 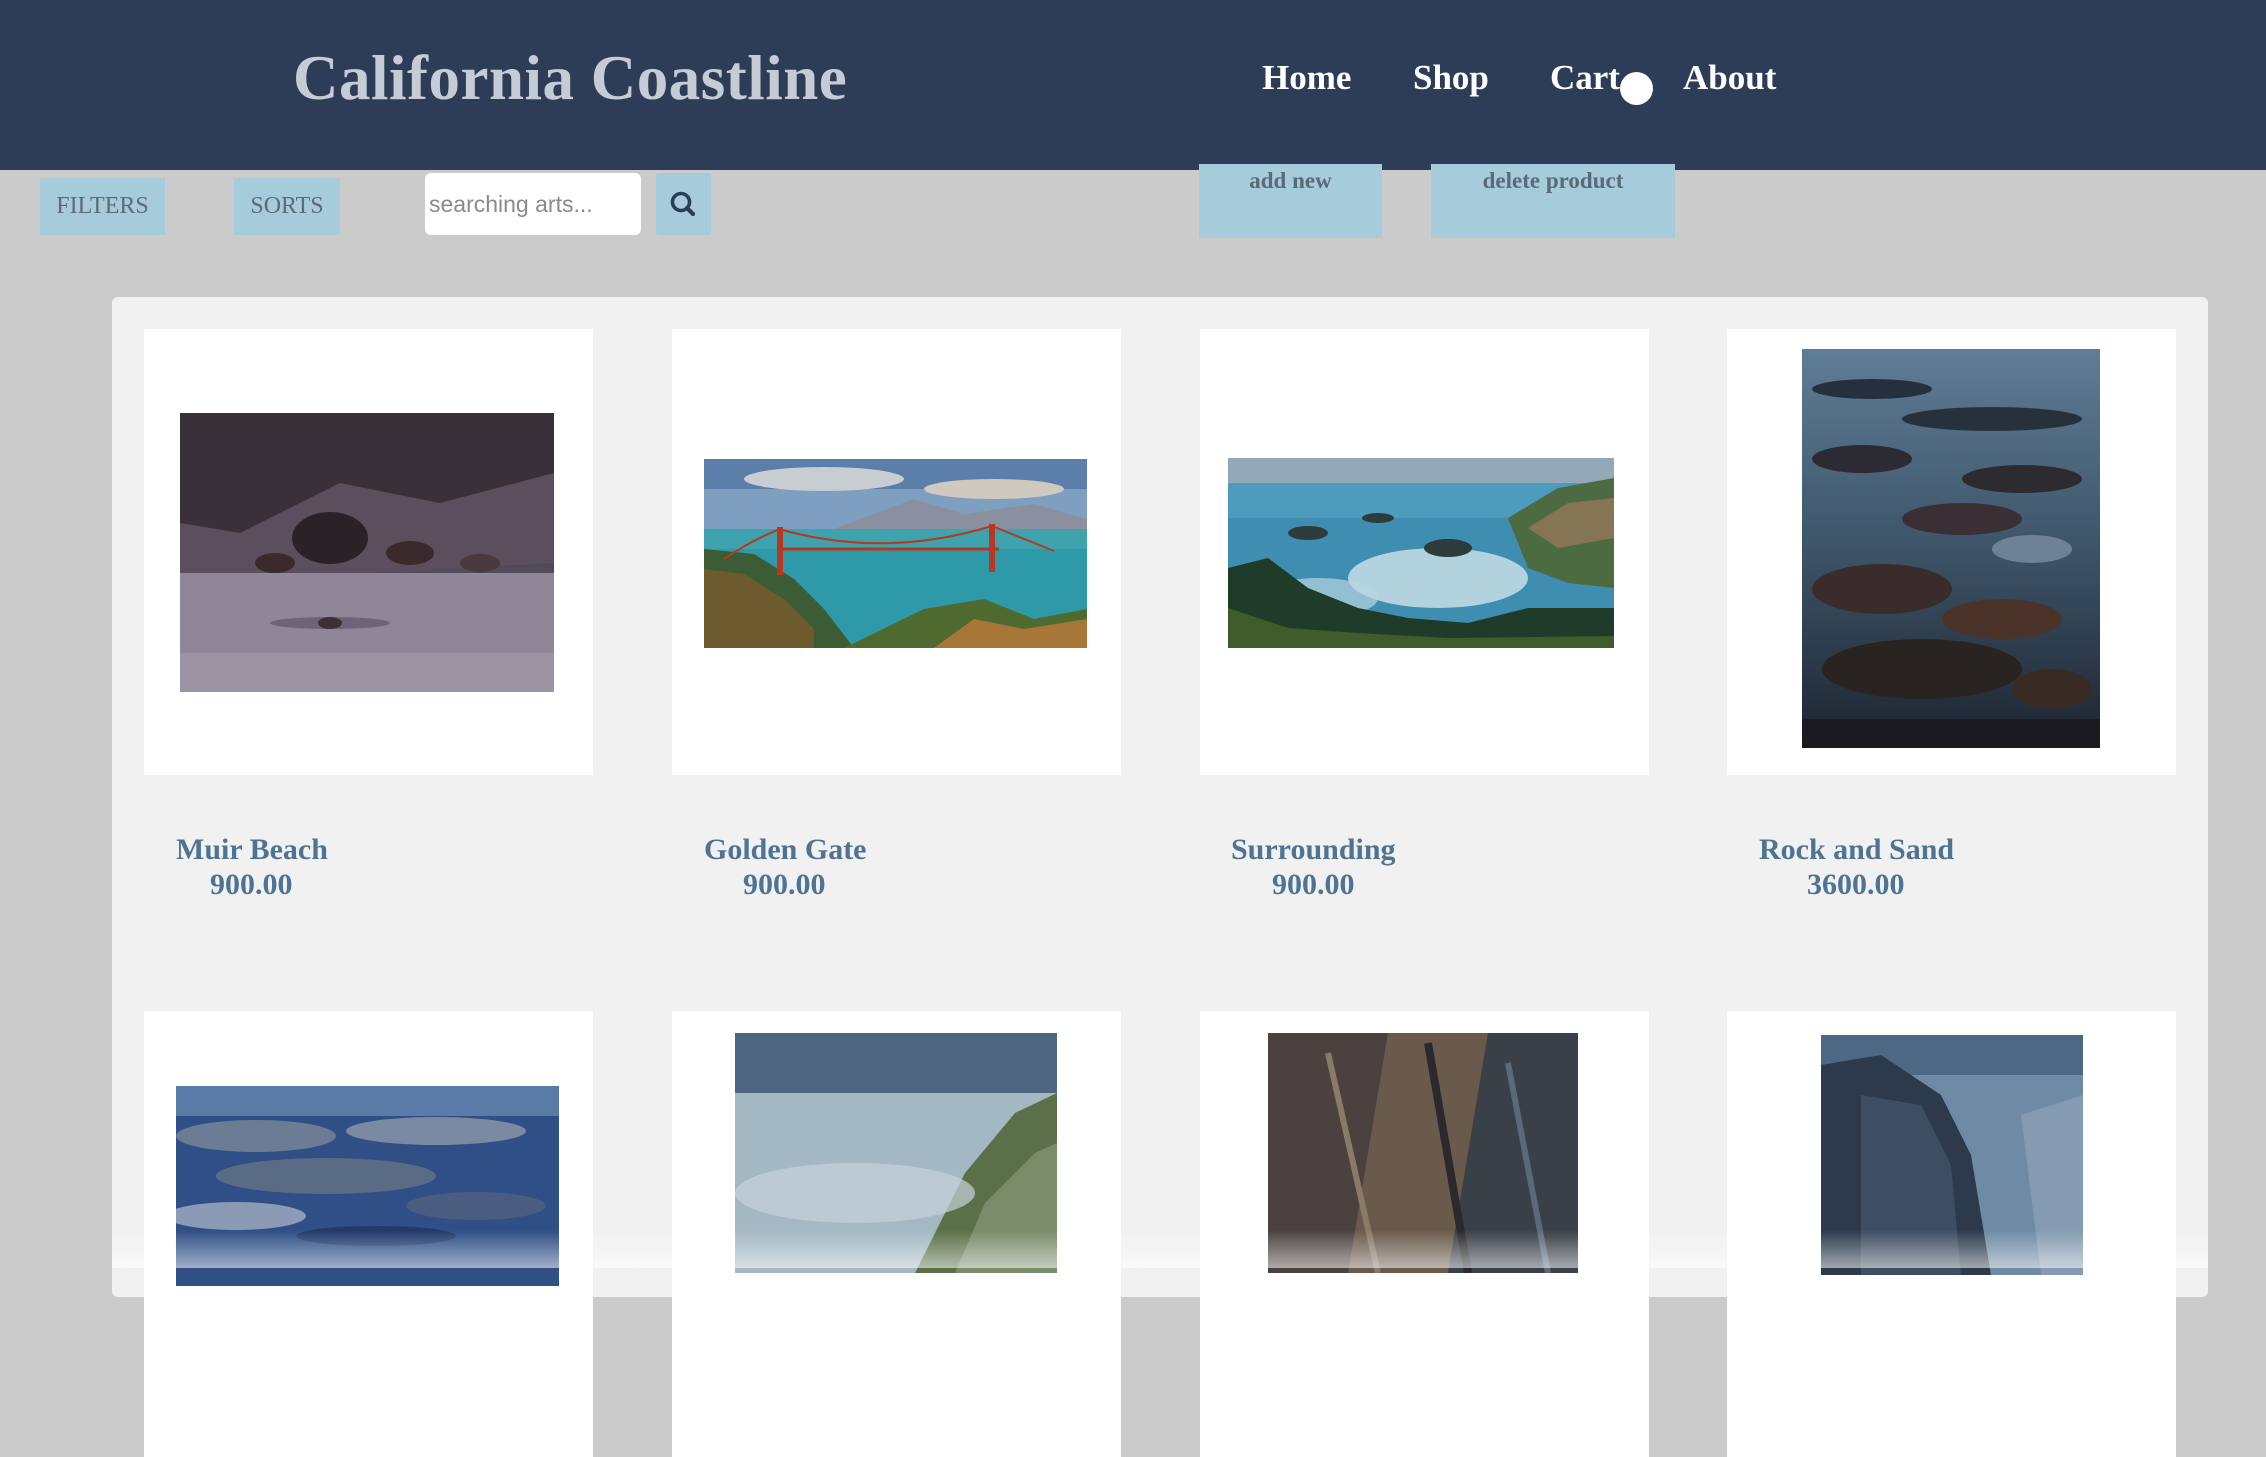 I want to click on product-card-golden-gate, so click(x=896, y=552).